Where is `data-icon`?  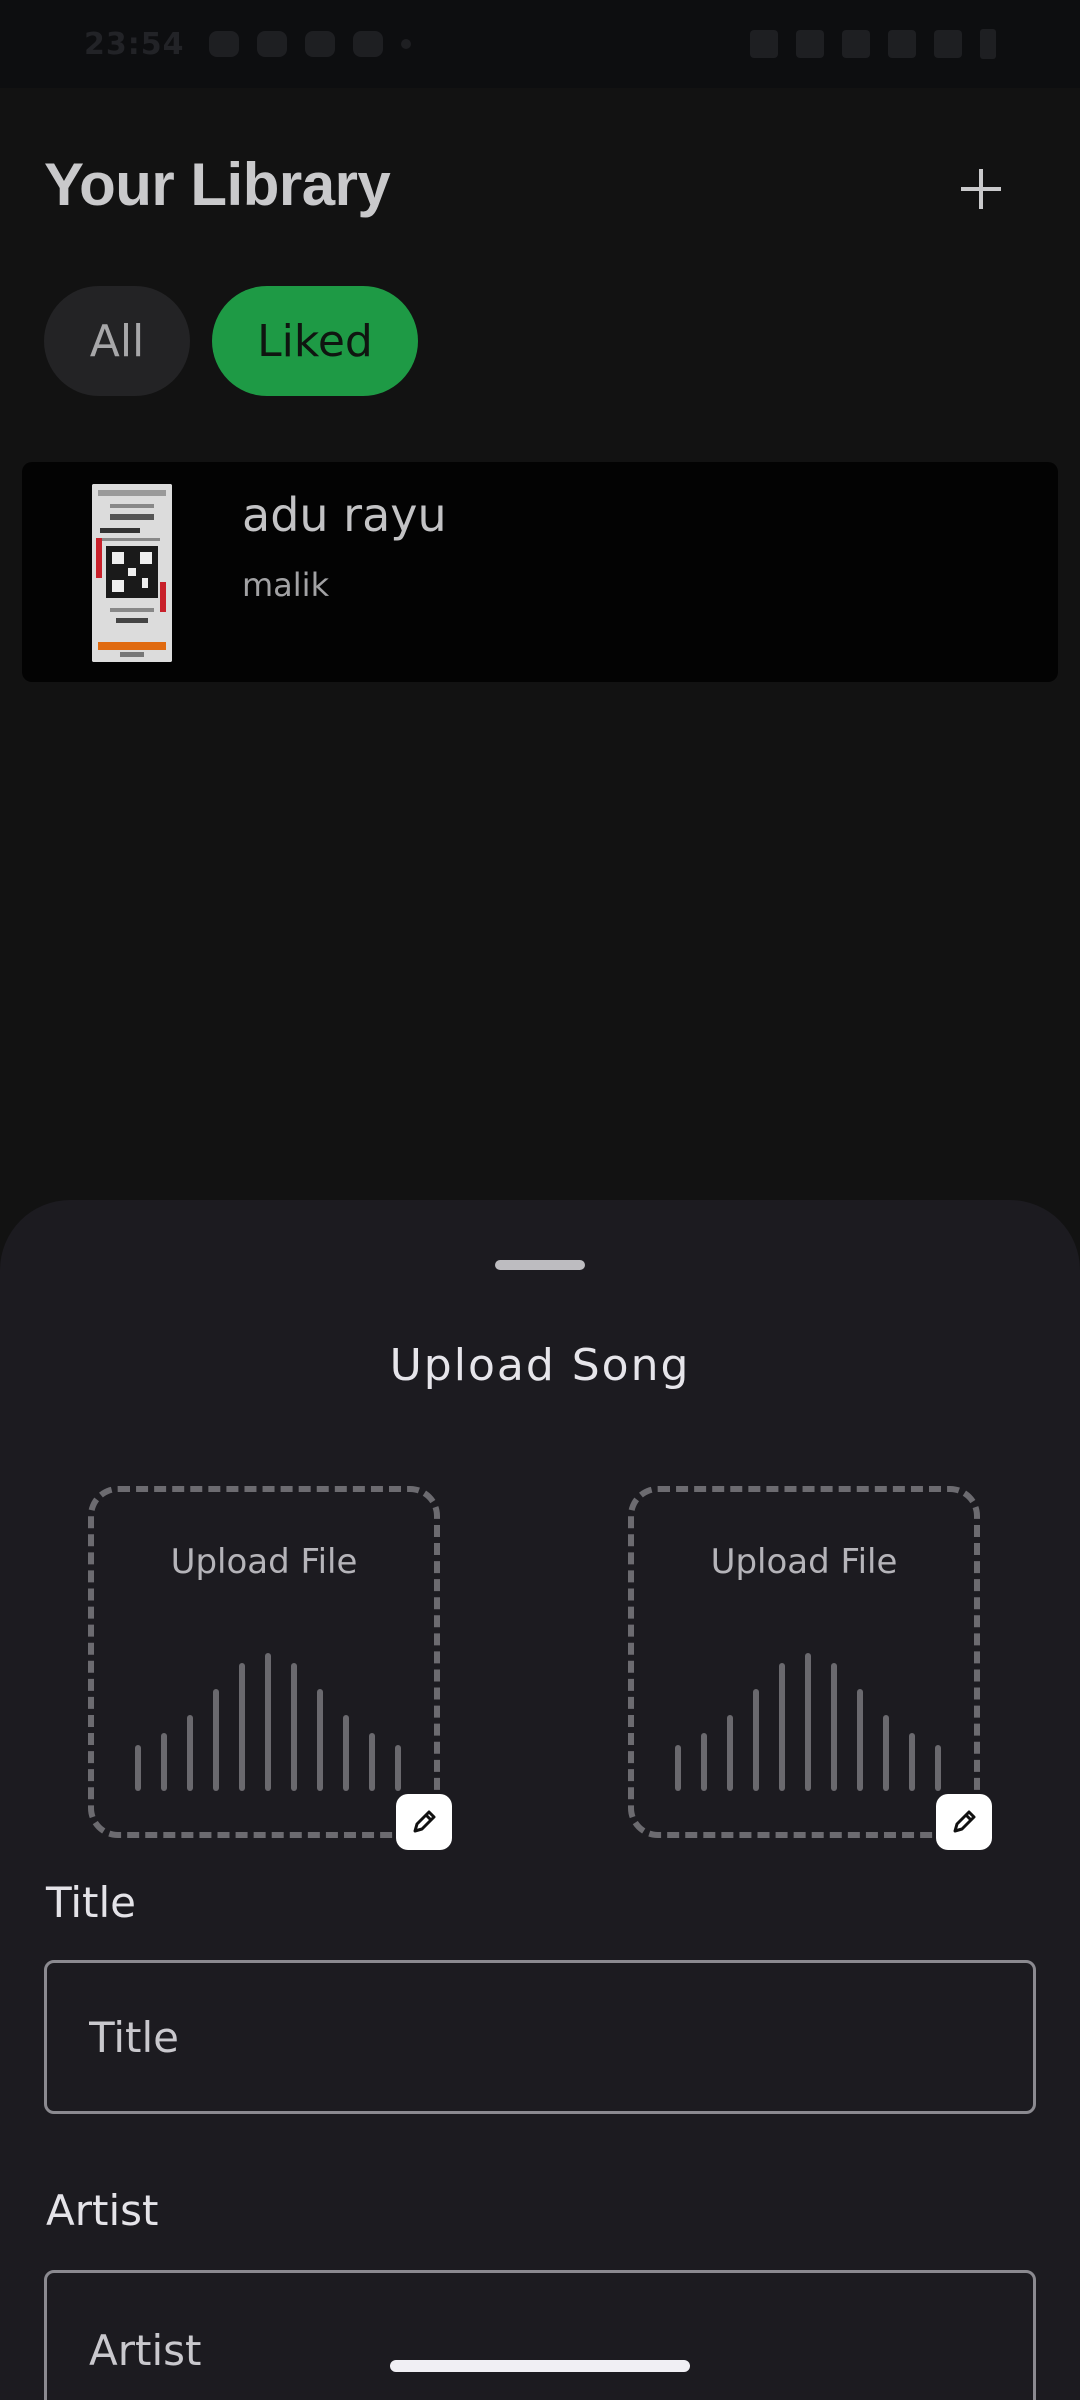 data-icon is located at coordinates (856, 44).